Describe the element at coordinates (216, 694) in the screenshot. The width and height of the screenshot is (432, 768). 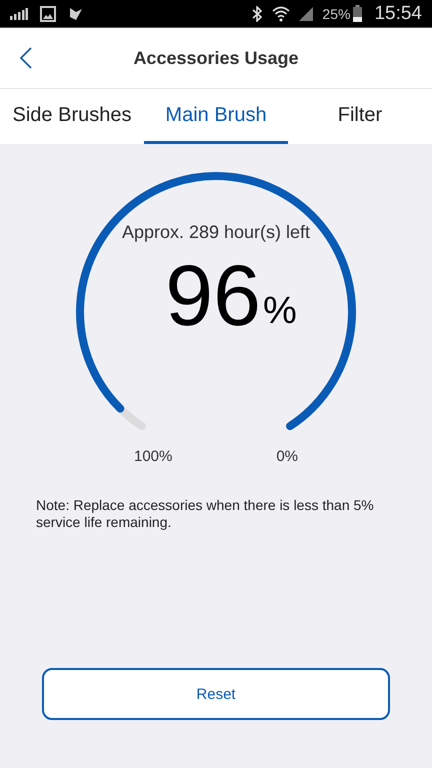
I see `reset-button: Reset` at that location.